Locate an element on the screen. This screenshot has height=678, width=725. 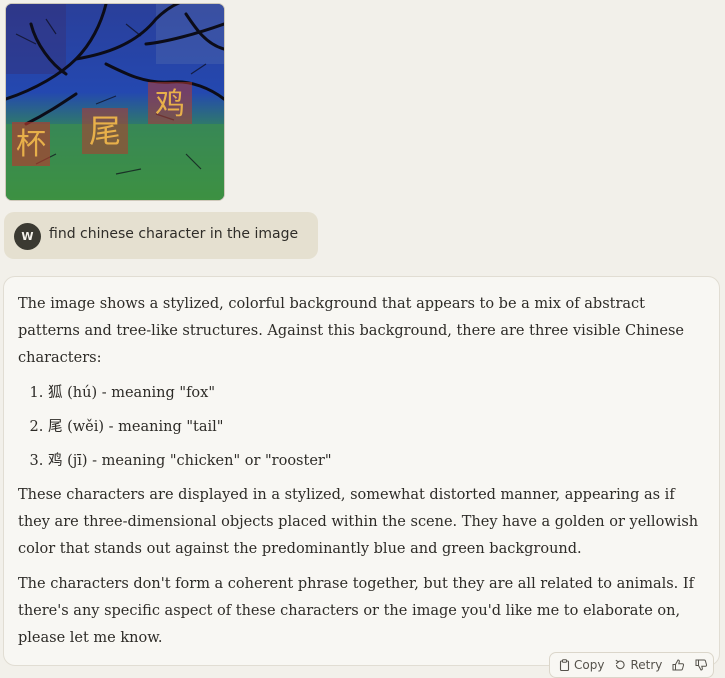
thumbs-down-button is located at coordinates (703, 665).